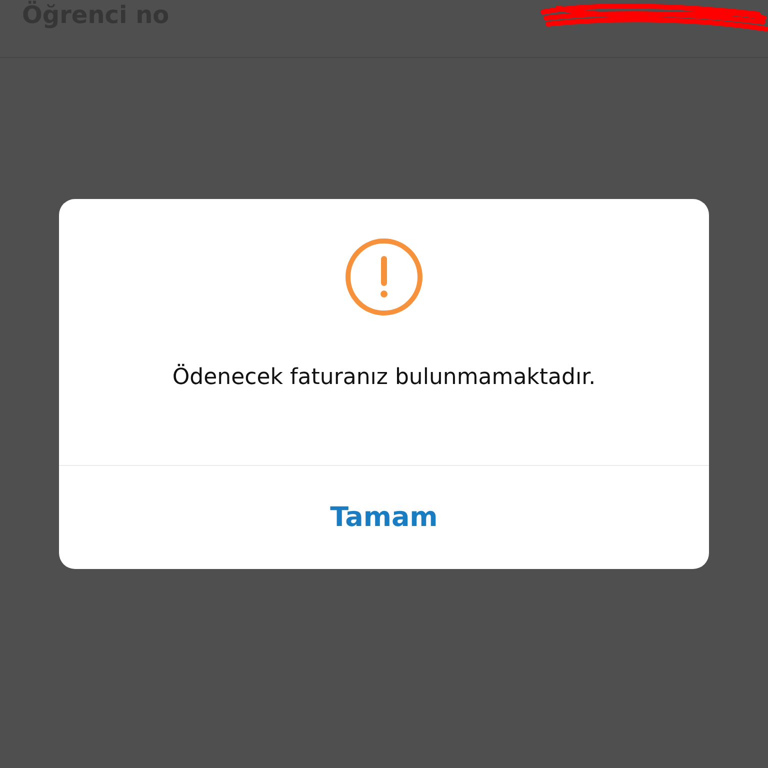 The image size is (768, 768). Describe the element at coordinates (384, 377) in the screenshot. I see `dialog-message: Ödenecek faturanız bulunmamaktadır.` at that location.